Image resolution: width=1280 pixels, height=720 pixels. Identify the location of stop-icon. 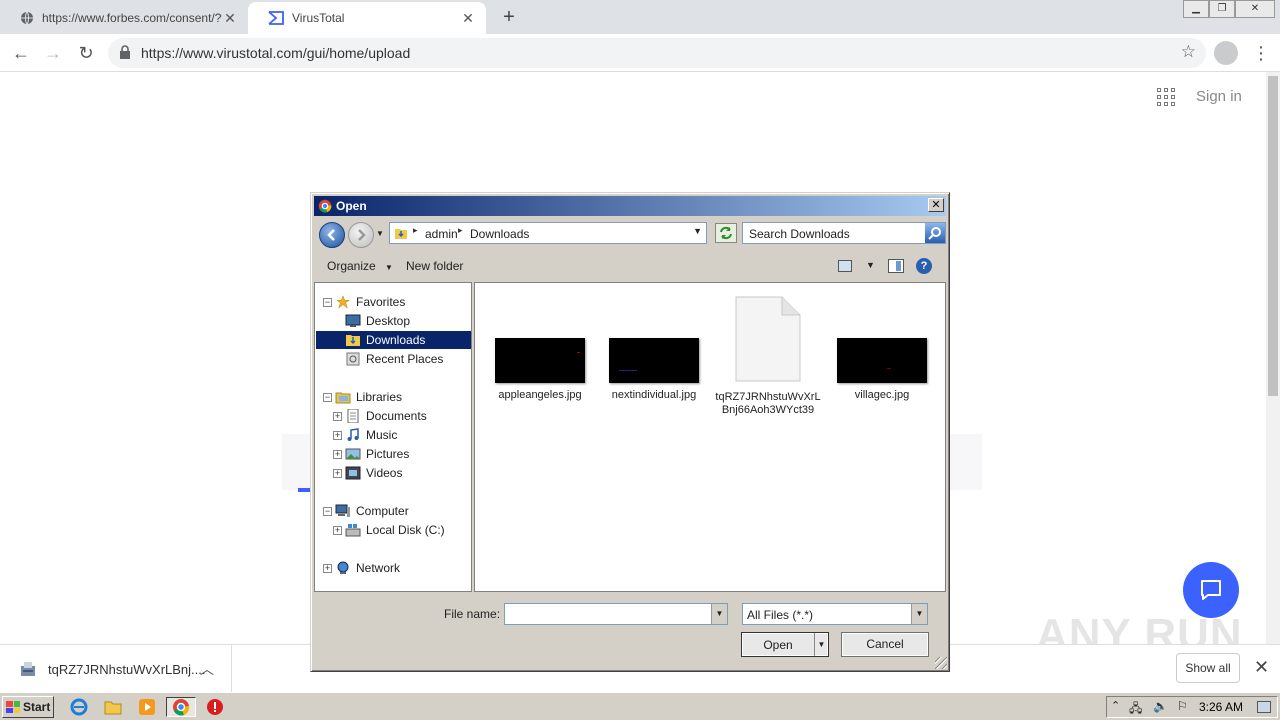
(215, 707).